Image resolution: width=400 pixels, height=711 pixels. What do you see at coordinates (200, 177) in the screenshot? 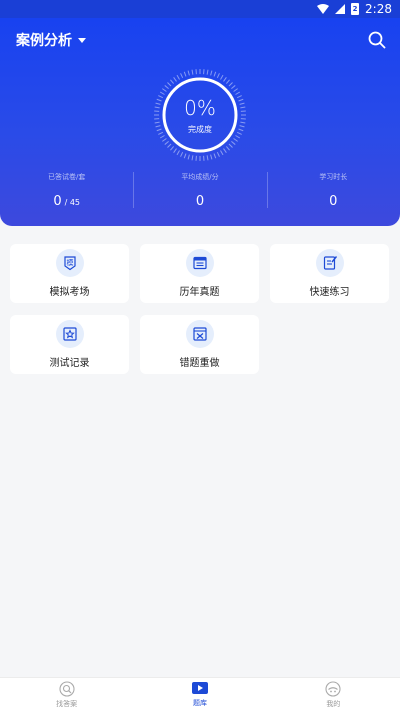
I see `stat-label: 平均成绩/分` at bounding box center [200, 177].